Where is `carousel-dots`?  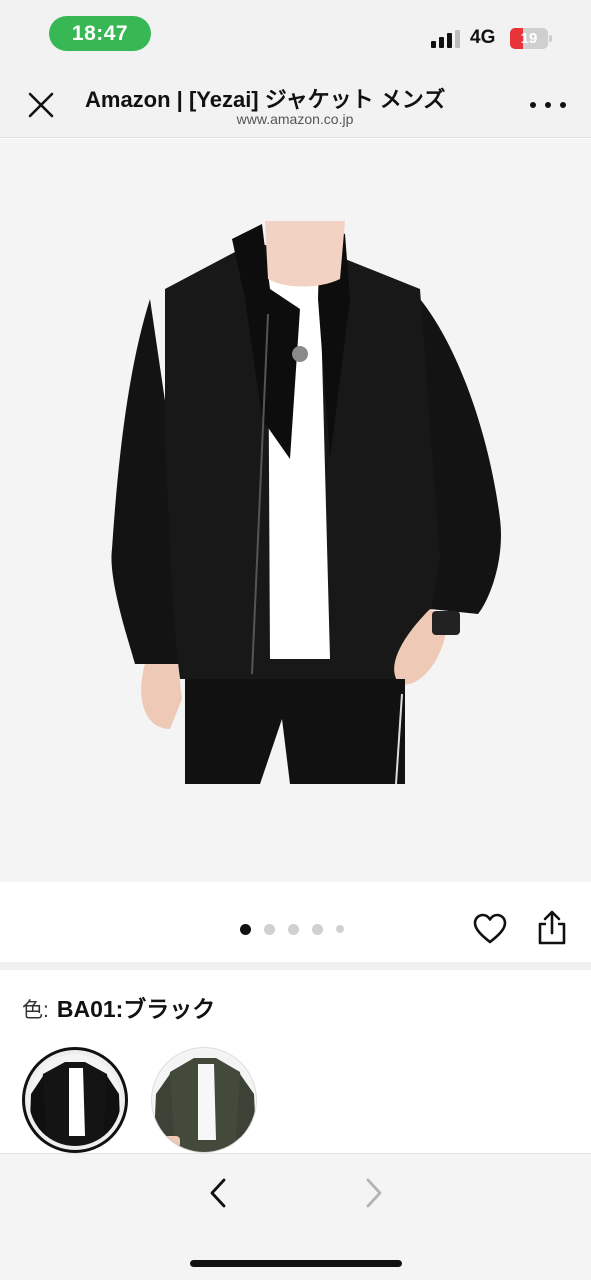 carousel-dots is located at coordinates (298, 929).